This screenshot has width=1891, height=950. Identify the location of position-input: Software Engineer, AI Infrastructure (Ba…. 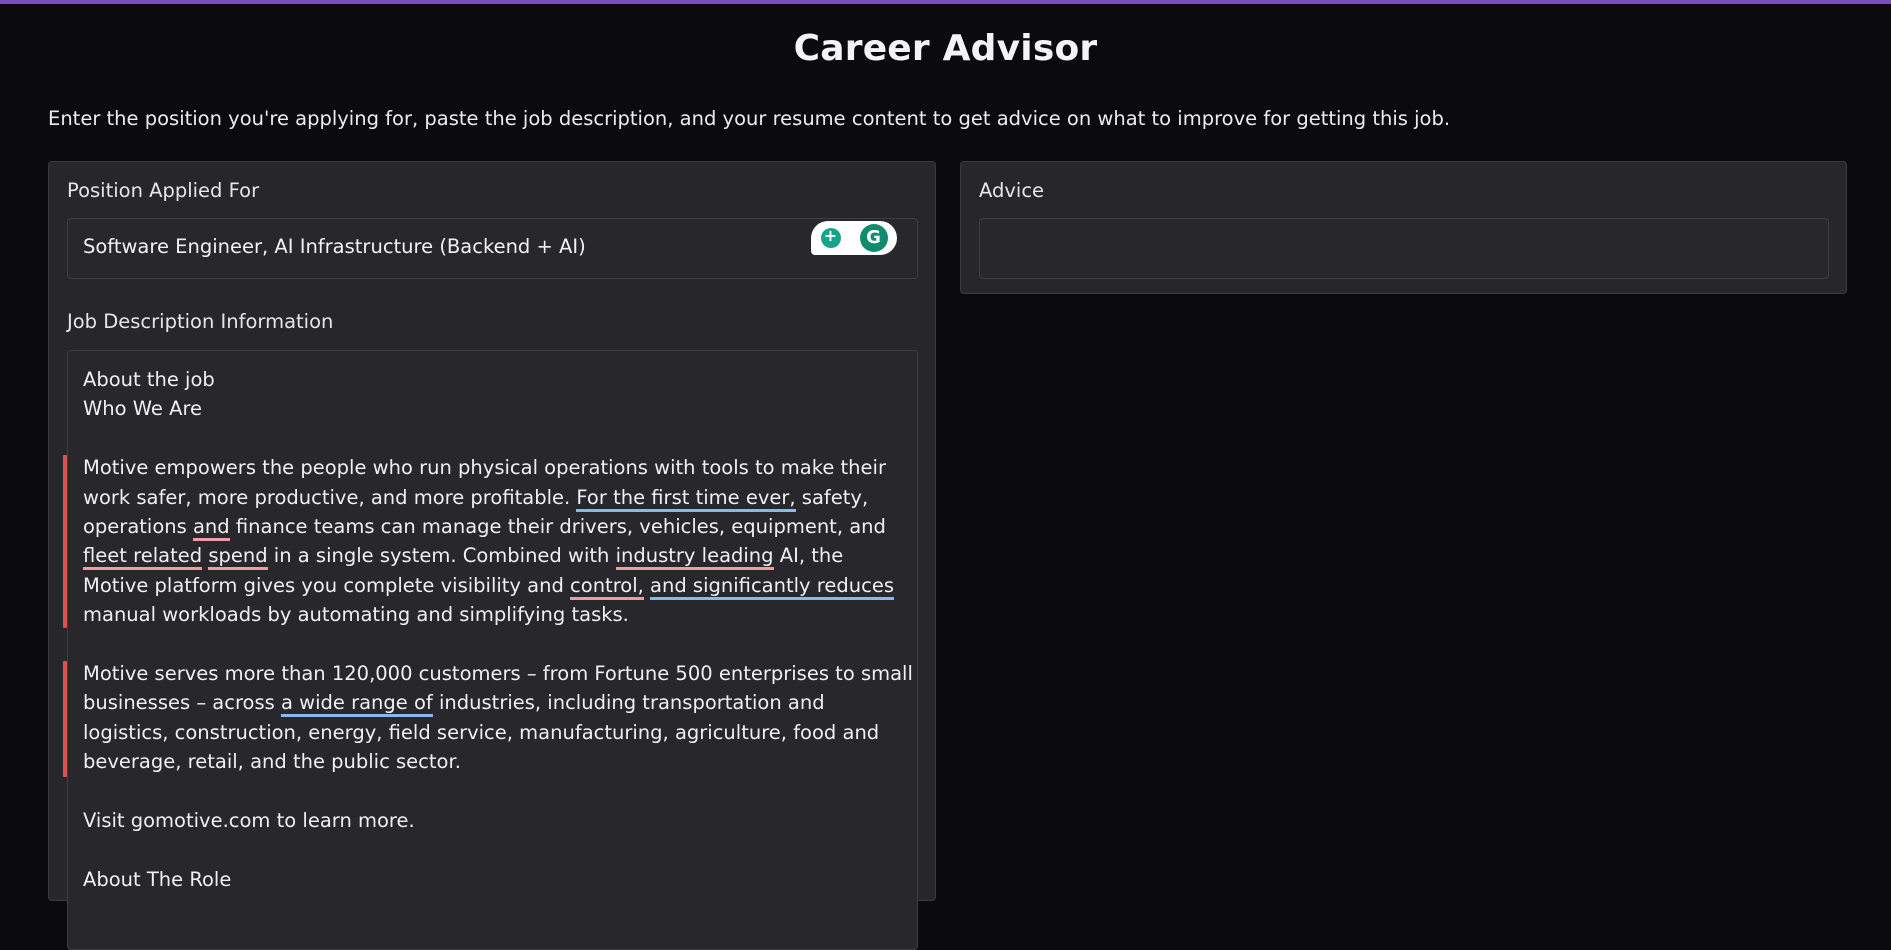
(492, 248).